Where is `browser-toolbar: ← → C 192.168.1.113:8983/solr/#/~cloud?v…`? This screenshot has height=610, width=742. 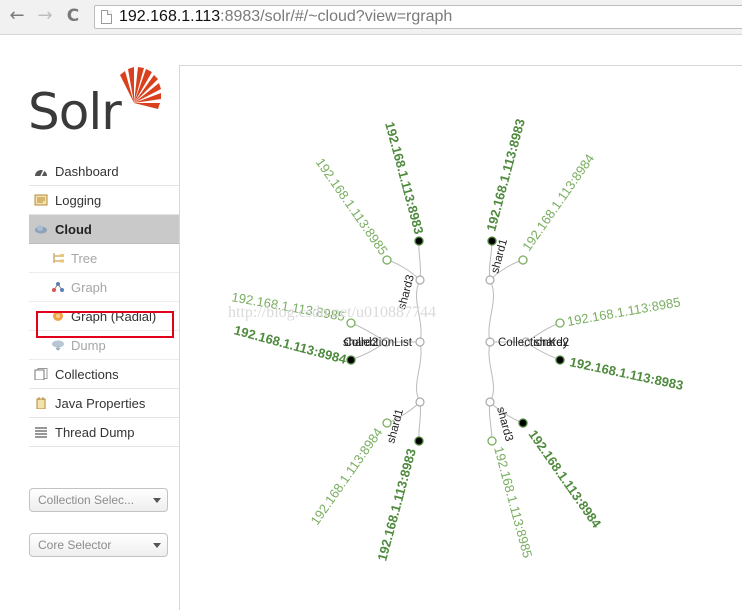
browser-toolbar: ← → C 192.168.1.113:8983/solr/#/~cloud?v… is located at coordinates (371, 17).